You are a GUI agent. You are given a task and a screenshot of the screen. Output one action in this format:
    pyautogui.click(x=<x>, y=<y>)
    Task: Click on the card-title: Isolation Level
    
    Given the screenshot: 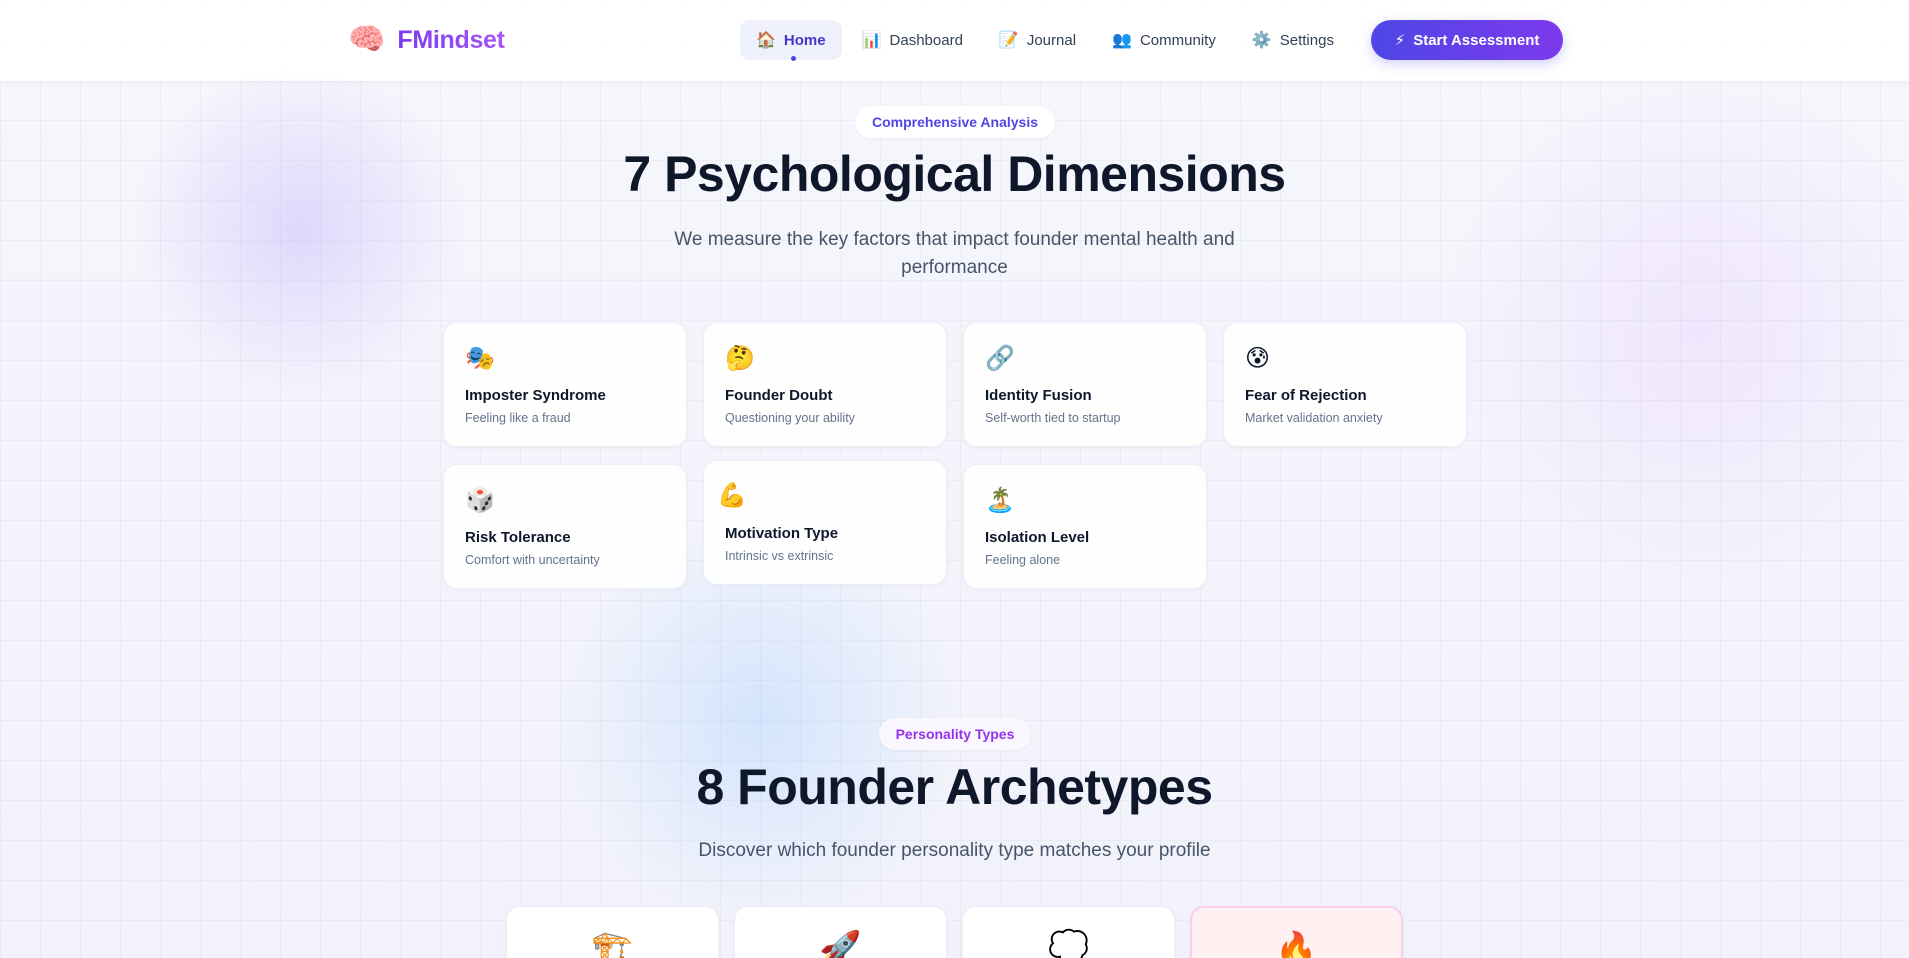 What is the action you would take?
    pyautogui.click(x=1037, y=537)
    